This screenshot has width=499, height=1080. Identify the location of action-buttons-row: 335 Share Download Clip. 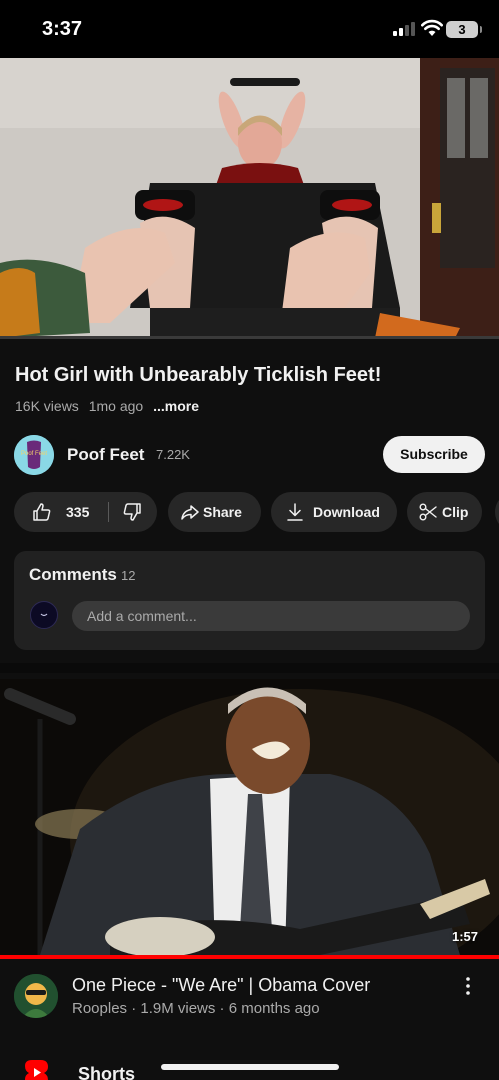
(249, 512).